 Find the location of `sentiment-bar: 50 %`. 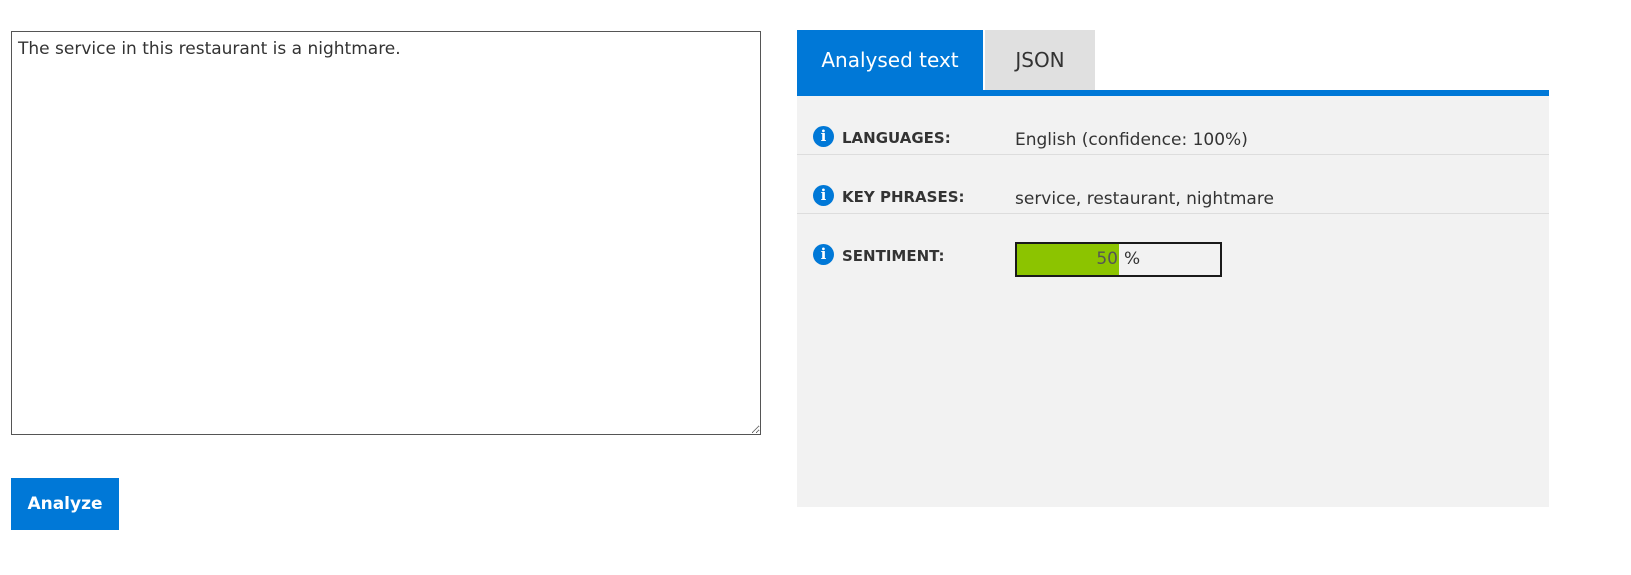

sentiment-bar: 50 % is located at coordinates (1118, 259).